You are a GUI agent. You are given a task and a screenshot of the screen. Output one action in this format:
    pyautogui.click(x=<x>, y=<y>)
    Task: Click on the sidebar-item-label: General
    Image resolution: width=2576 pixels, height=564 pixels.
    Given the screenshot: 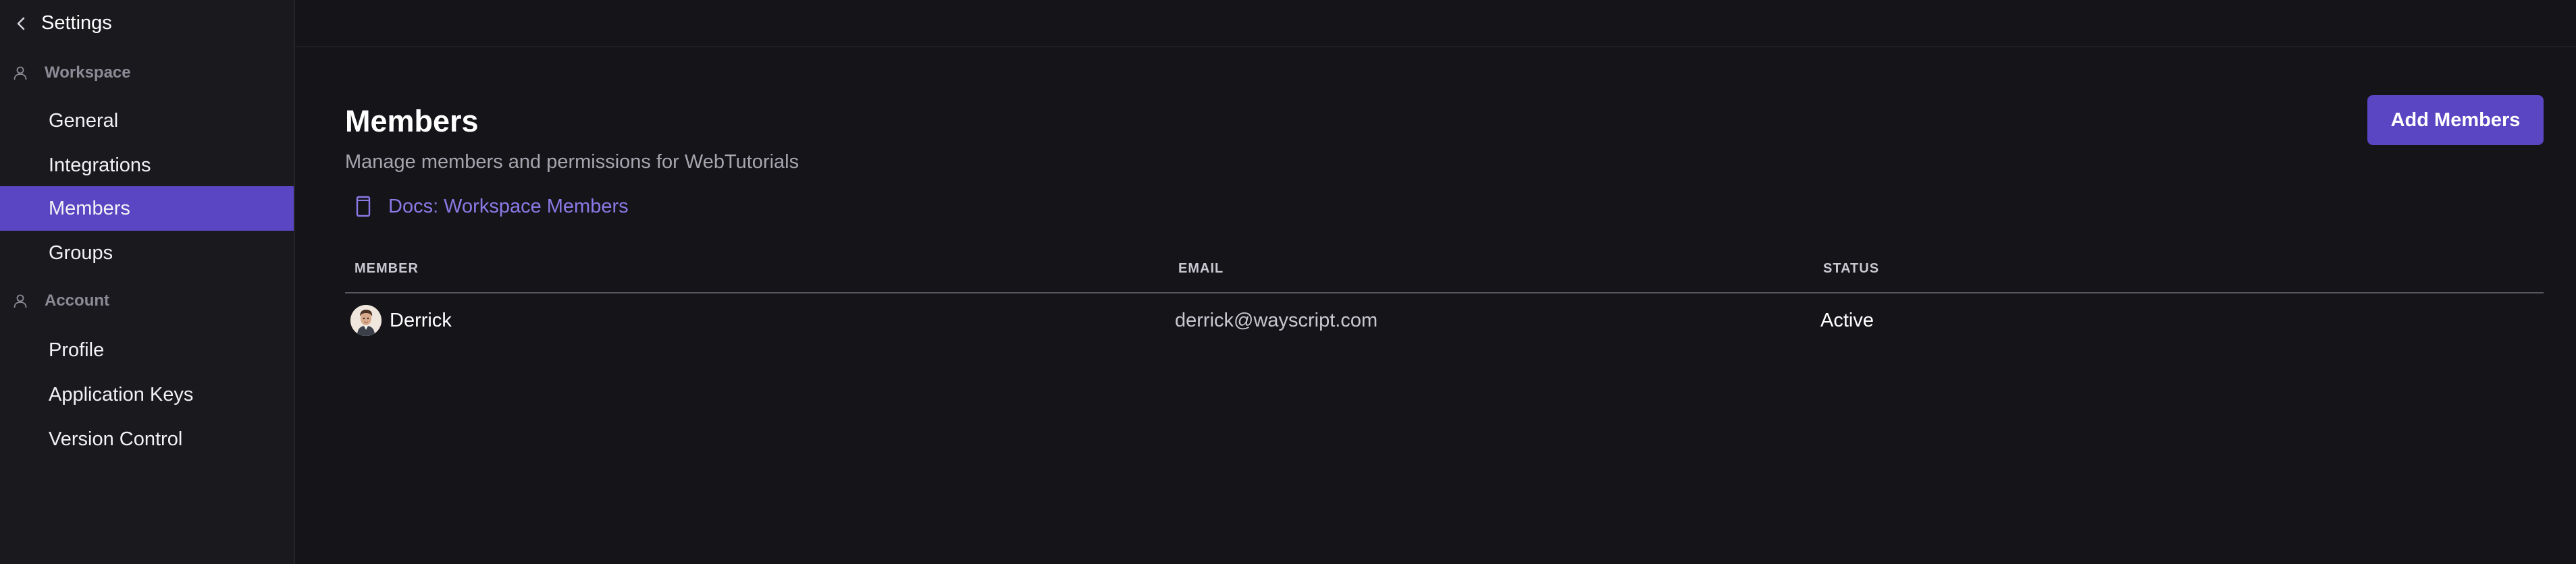 What is the action you would take?
    pyautogui.click(x=84, y=121)
    